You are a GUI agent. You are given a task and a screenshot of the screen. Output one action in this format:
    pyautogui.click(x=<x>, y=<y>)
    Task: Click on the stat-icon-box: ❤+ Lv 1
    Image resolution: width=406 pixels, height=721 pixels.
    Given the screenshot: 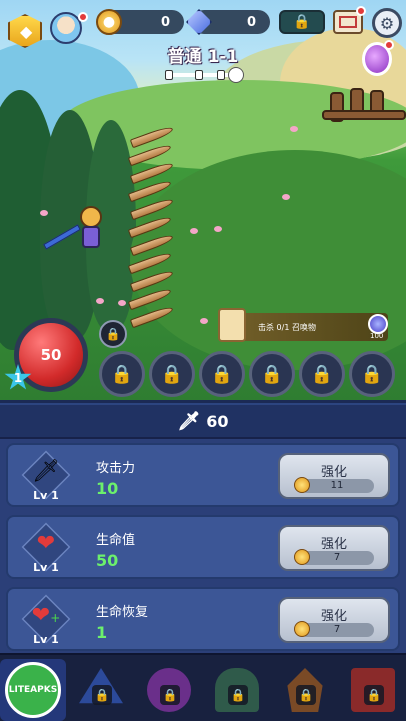 What is the action you would take?
    pyautogui.click(x=46, y=620)
    